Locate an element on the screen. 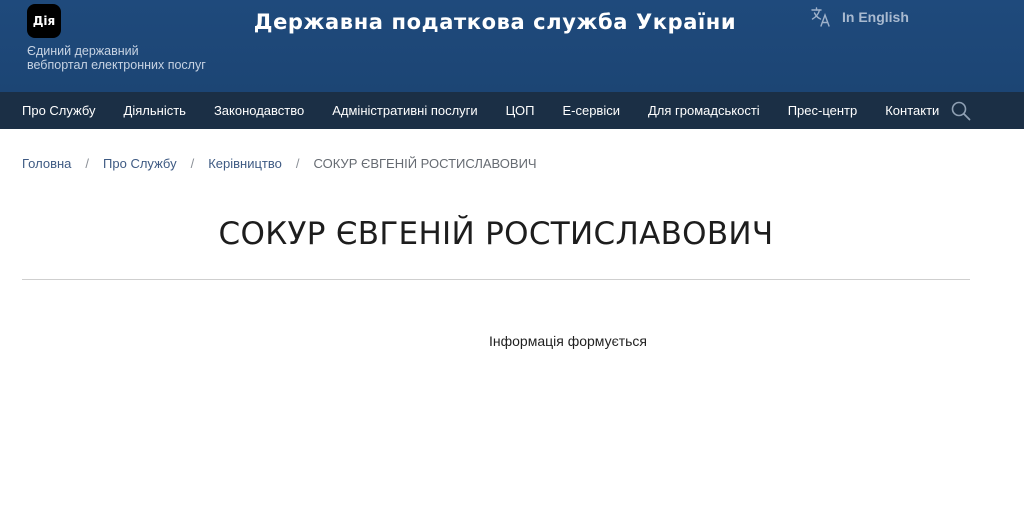 This screenshot has height=513, width=1024. search-icon is located at coordinates (961, 111).